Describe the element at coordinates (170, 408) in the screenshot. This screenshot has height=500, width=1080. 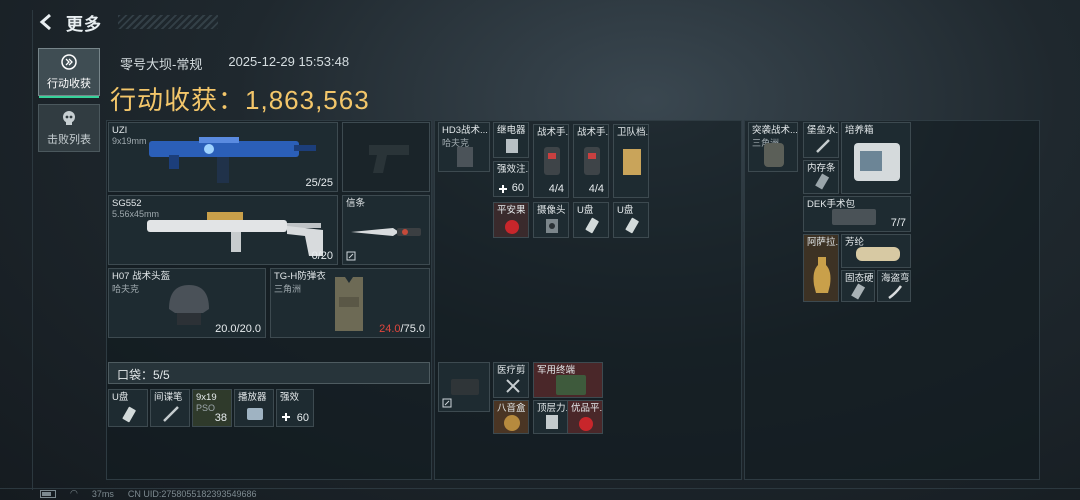
I see `pocket-item: 间谍笔` at that location.